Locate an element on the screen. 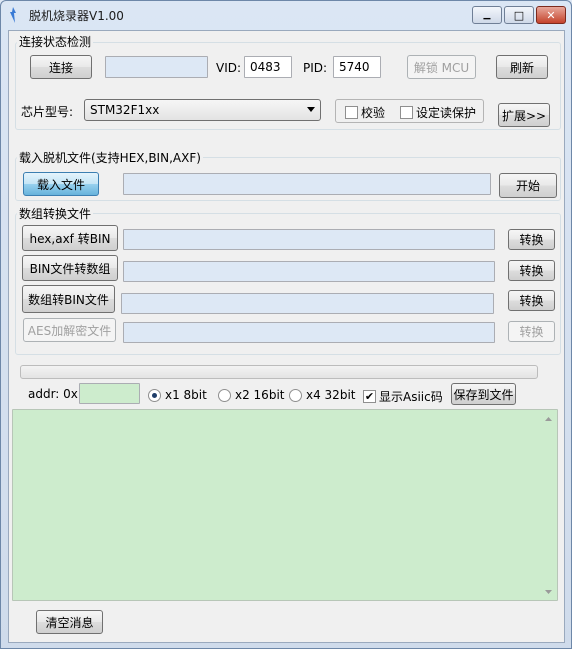 The width and height of the screenshot is (572, 649). verify-checkbox-box is located at coordinates (351, 112).